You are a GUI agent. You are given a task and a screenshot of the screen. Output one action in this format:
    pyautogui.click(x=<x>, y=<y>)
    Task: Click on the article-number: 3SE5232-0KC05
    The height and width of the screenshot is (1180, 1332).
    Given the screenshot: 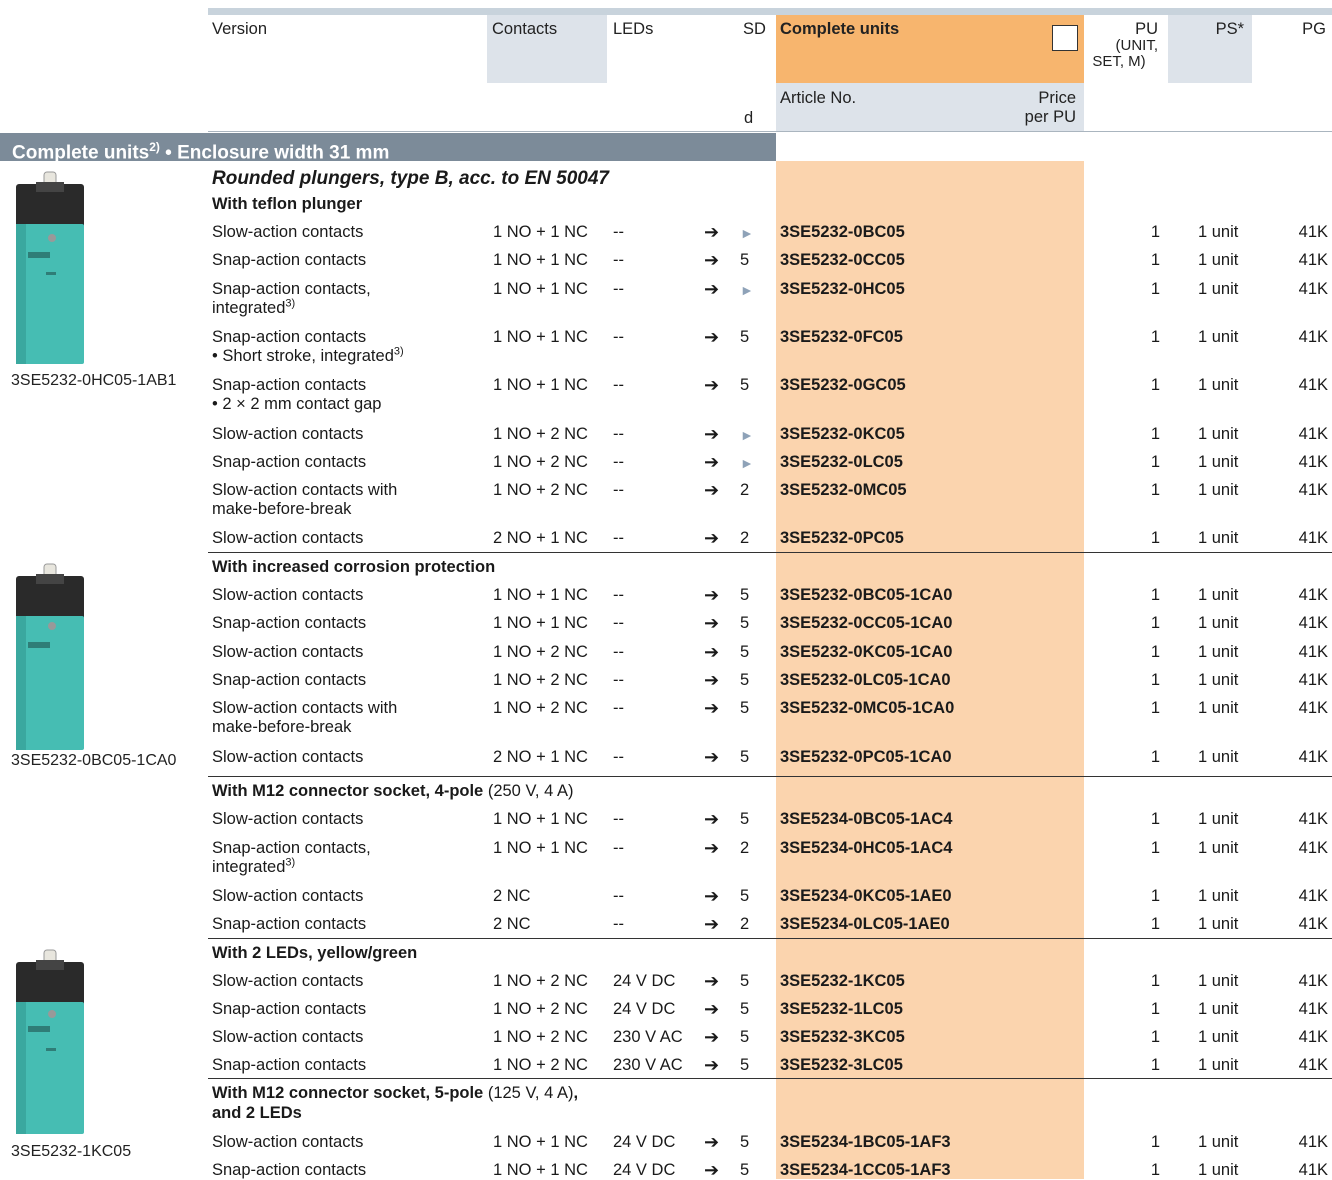 What is the action you would take?
    pyautogui.click(x=842, y=434)
    